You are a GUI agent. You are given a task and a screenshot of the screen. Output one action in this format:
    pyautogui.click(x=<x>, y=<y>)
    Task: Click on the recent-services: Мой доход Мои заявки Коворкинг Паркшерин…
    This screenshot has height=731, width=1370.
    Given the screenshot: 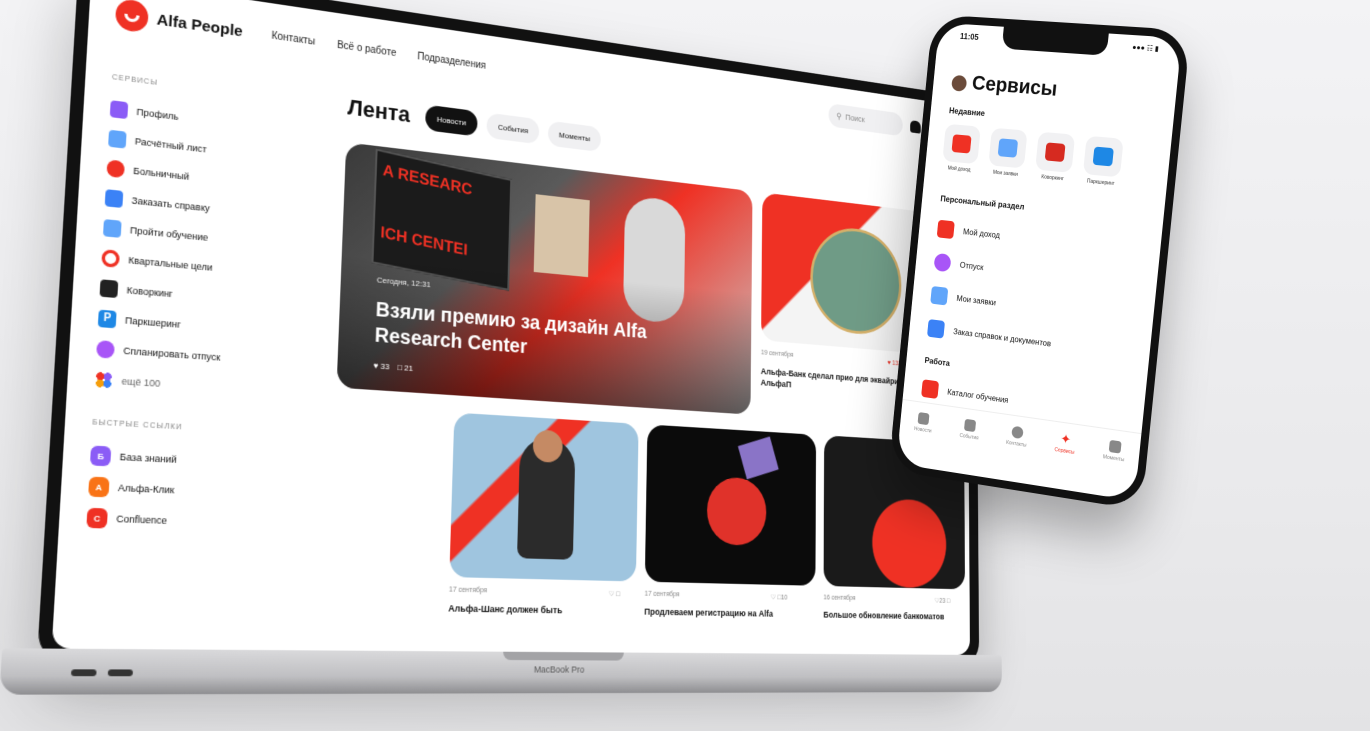 What is the action you would take?
    pyautogui.click(x=1033, y=155)
    